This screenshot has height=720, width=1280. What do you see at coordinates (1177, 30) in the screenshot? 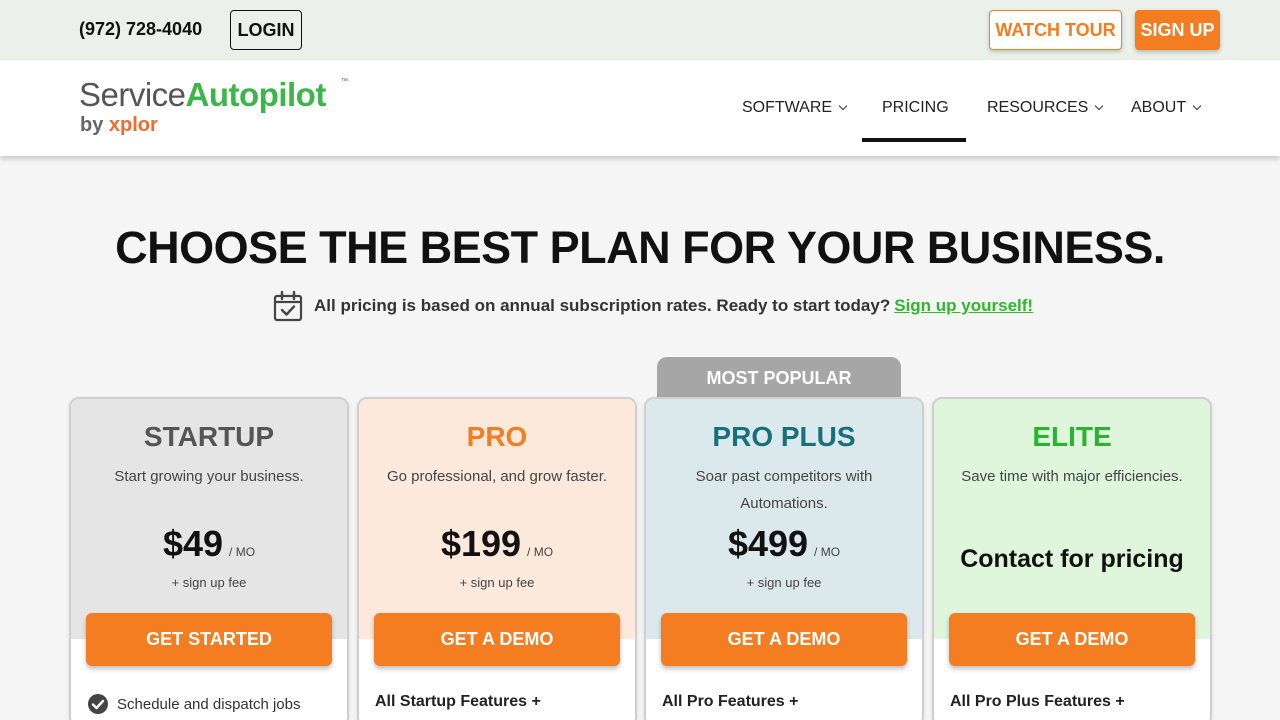
I see `sign-up-button: SIGN UP` at bounding box center [1177, 30].